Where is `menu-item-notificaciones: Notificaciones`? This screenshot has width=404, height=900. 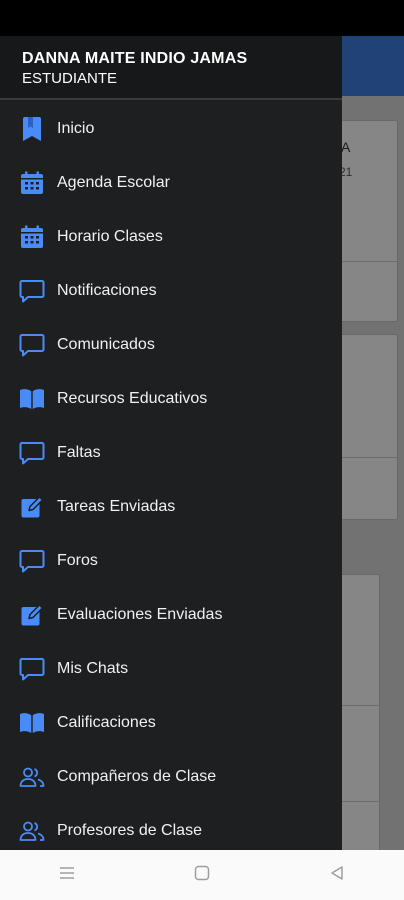 menu-item-notificaciones: Notificaciones is located at coordinates (171, 291).